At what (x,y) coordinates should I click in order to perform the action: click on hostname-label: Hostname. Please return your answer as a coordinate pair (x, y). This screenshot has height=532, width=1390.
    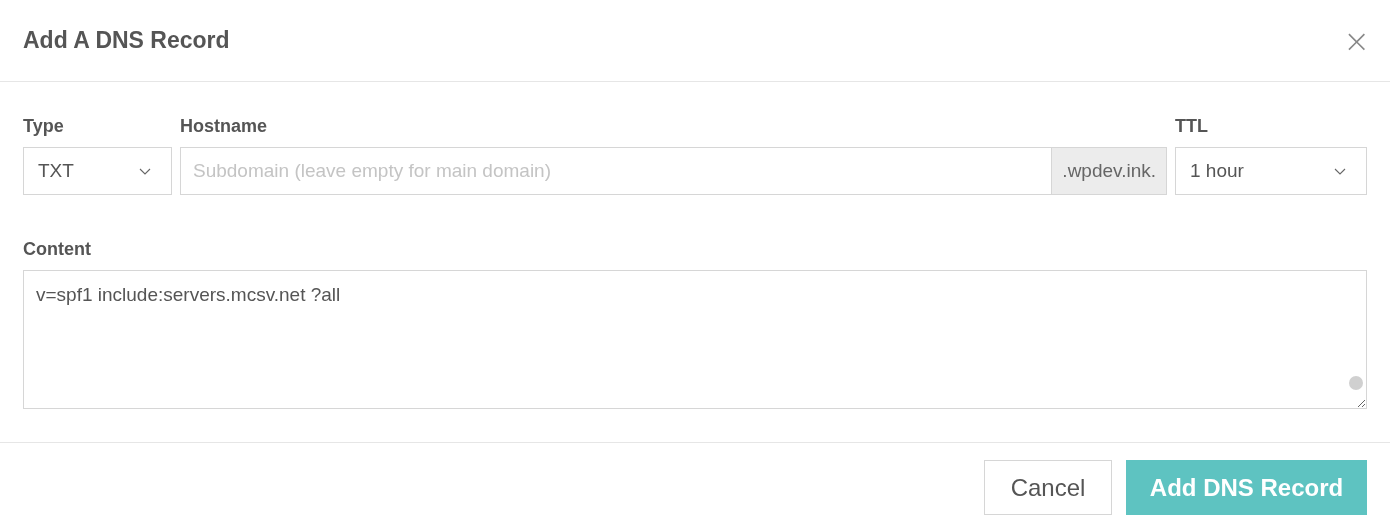
    Looking at the image, I should click on (224, 126).